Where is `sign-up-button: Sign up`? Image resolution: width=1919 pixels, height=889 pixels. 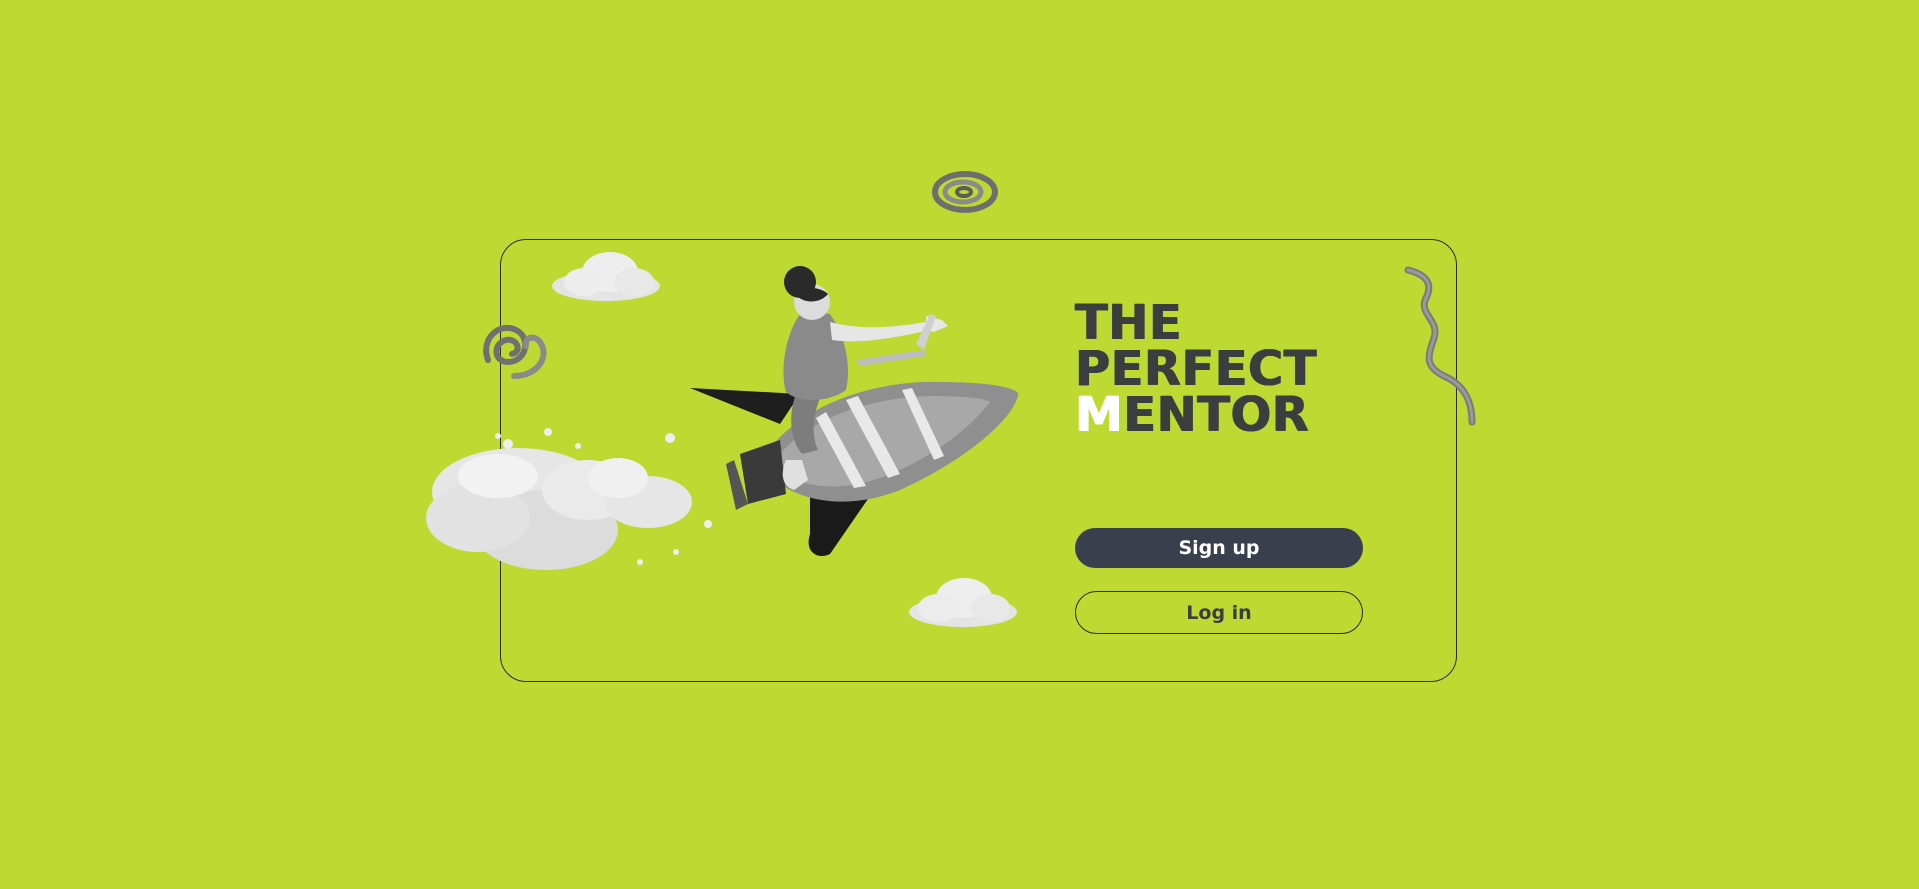
sign-up-button: Sign up is located at coordinates (1219, 548).